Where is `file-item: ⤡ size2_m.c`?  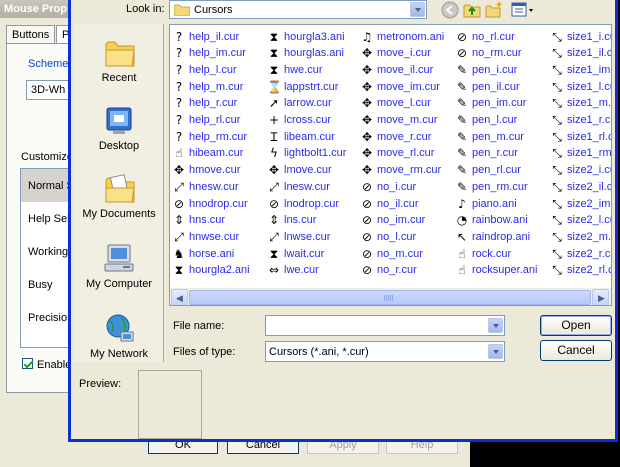 file-item: ⤡ size2_m.c is located at coordinates (580, 236).